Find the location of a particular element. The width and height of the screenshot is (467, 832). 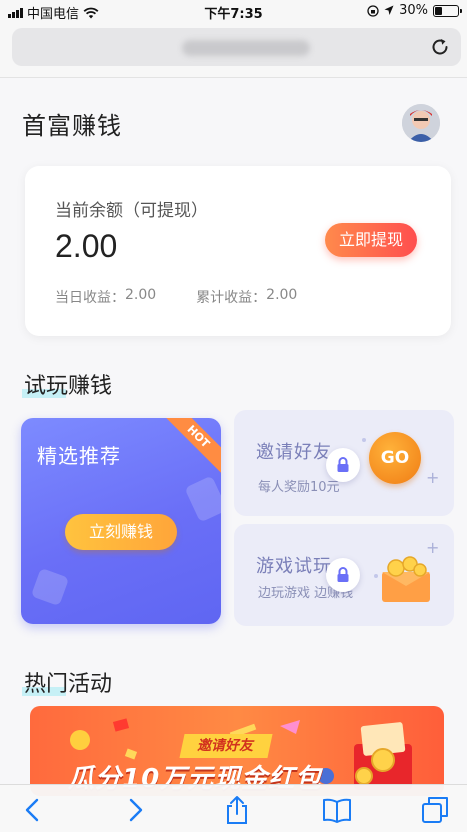

avatar is located at coordinates (421, 123).